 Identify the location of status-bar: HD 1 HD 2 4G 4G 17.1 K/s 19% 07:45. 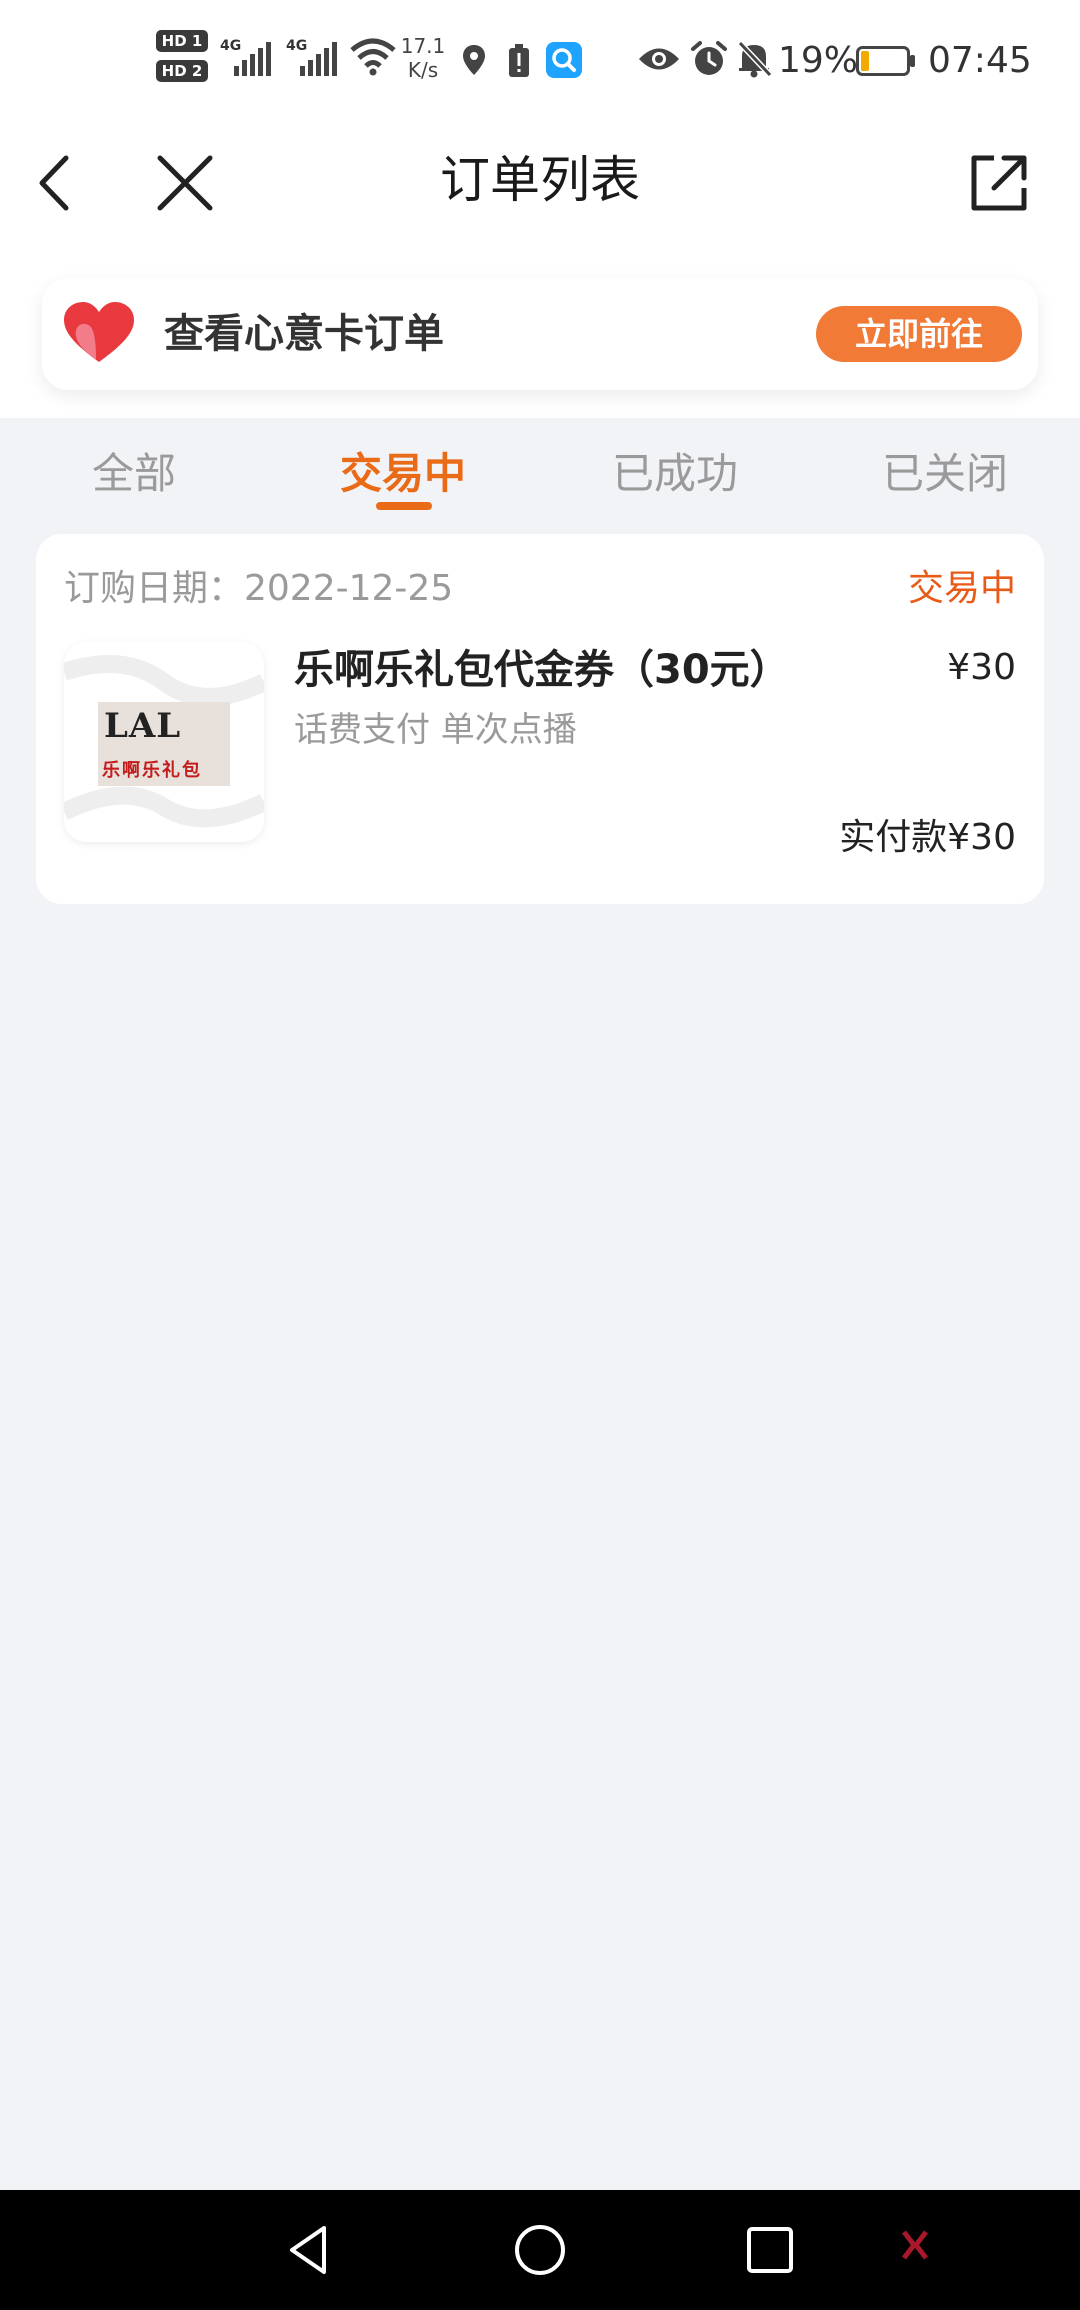
(540, 60).